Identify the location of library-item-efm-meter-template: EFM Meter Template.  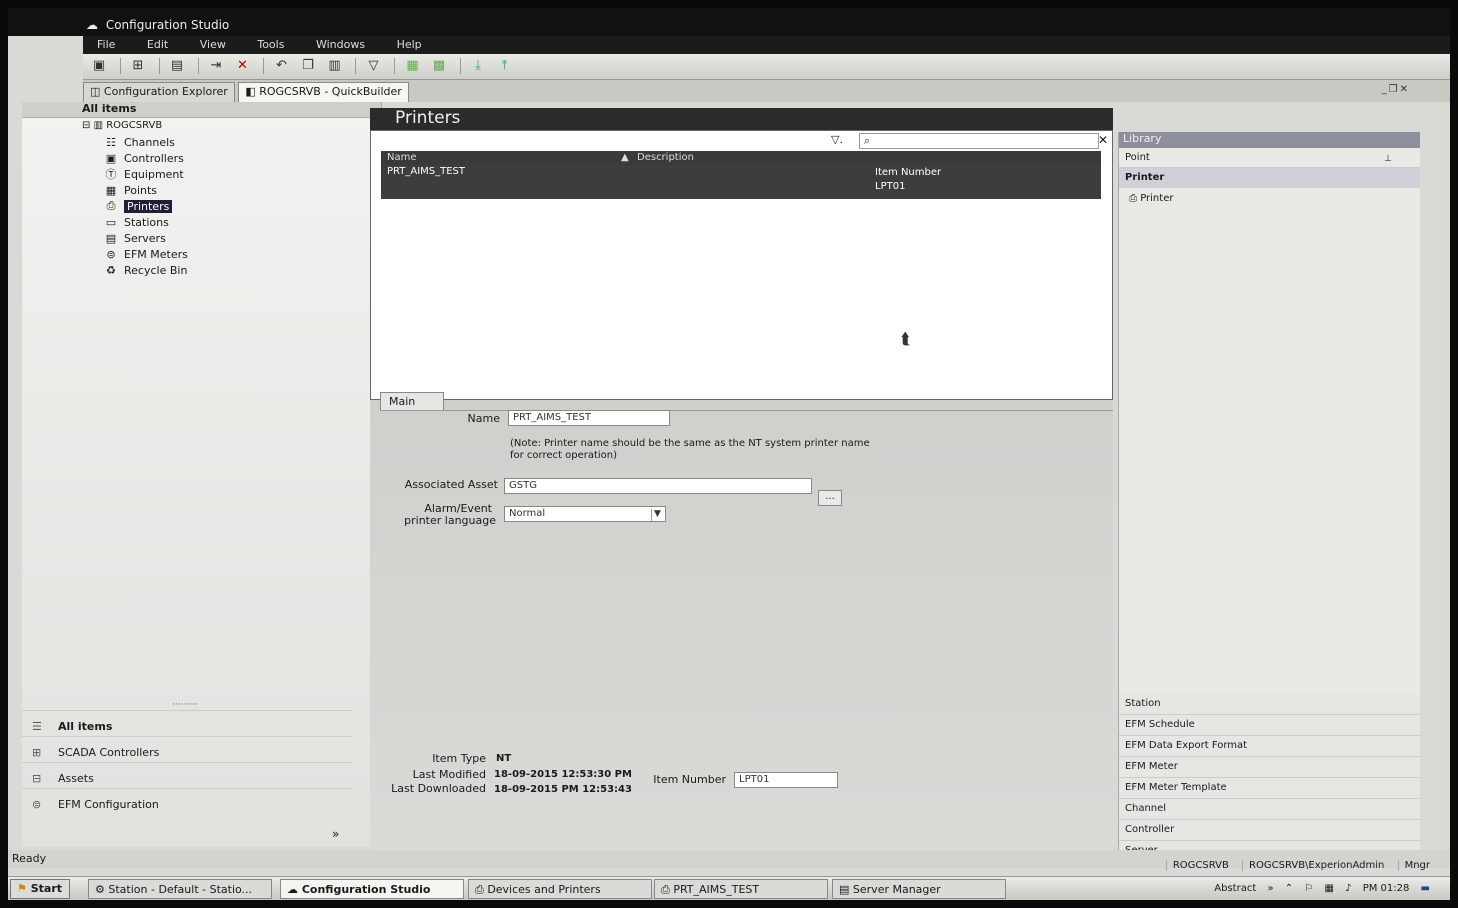
(1269, 788).